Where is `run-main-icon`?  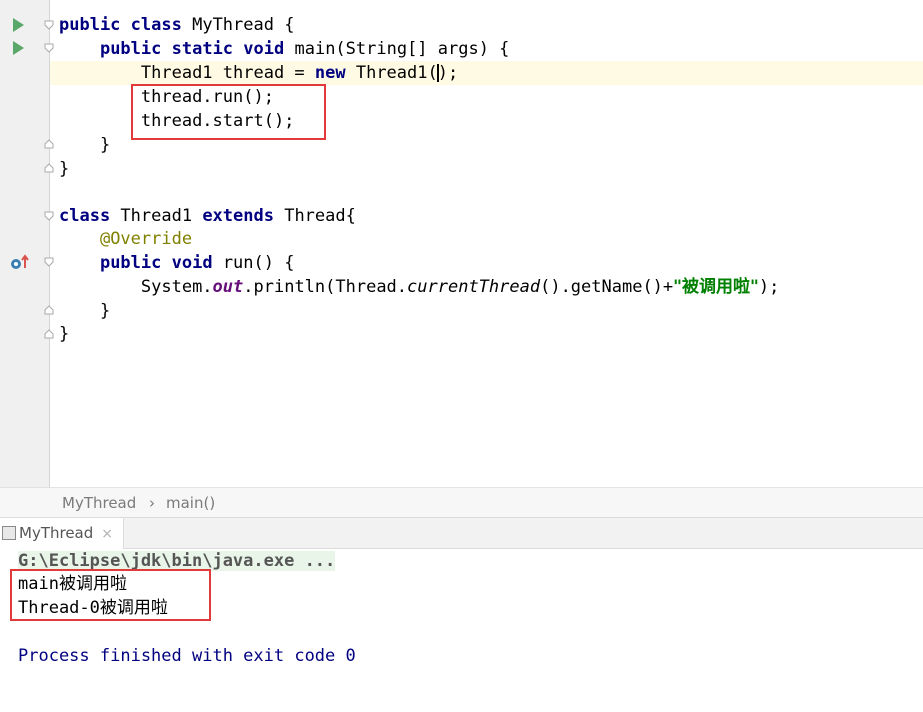
run-main-icon is located at coordinates (18, 48).